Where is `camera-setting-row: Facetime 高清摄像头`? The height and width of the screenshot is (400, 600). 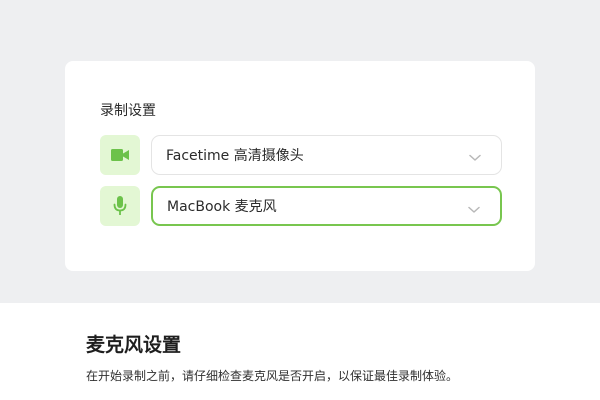 camera-setting-row: Facetime 高清摄像头 is located at coordinates (301, 155).